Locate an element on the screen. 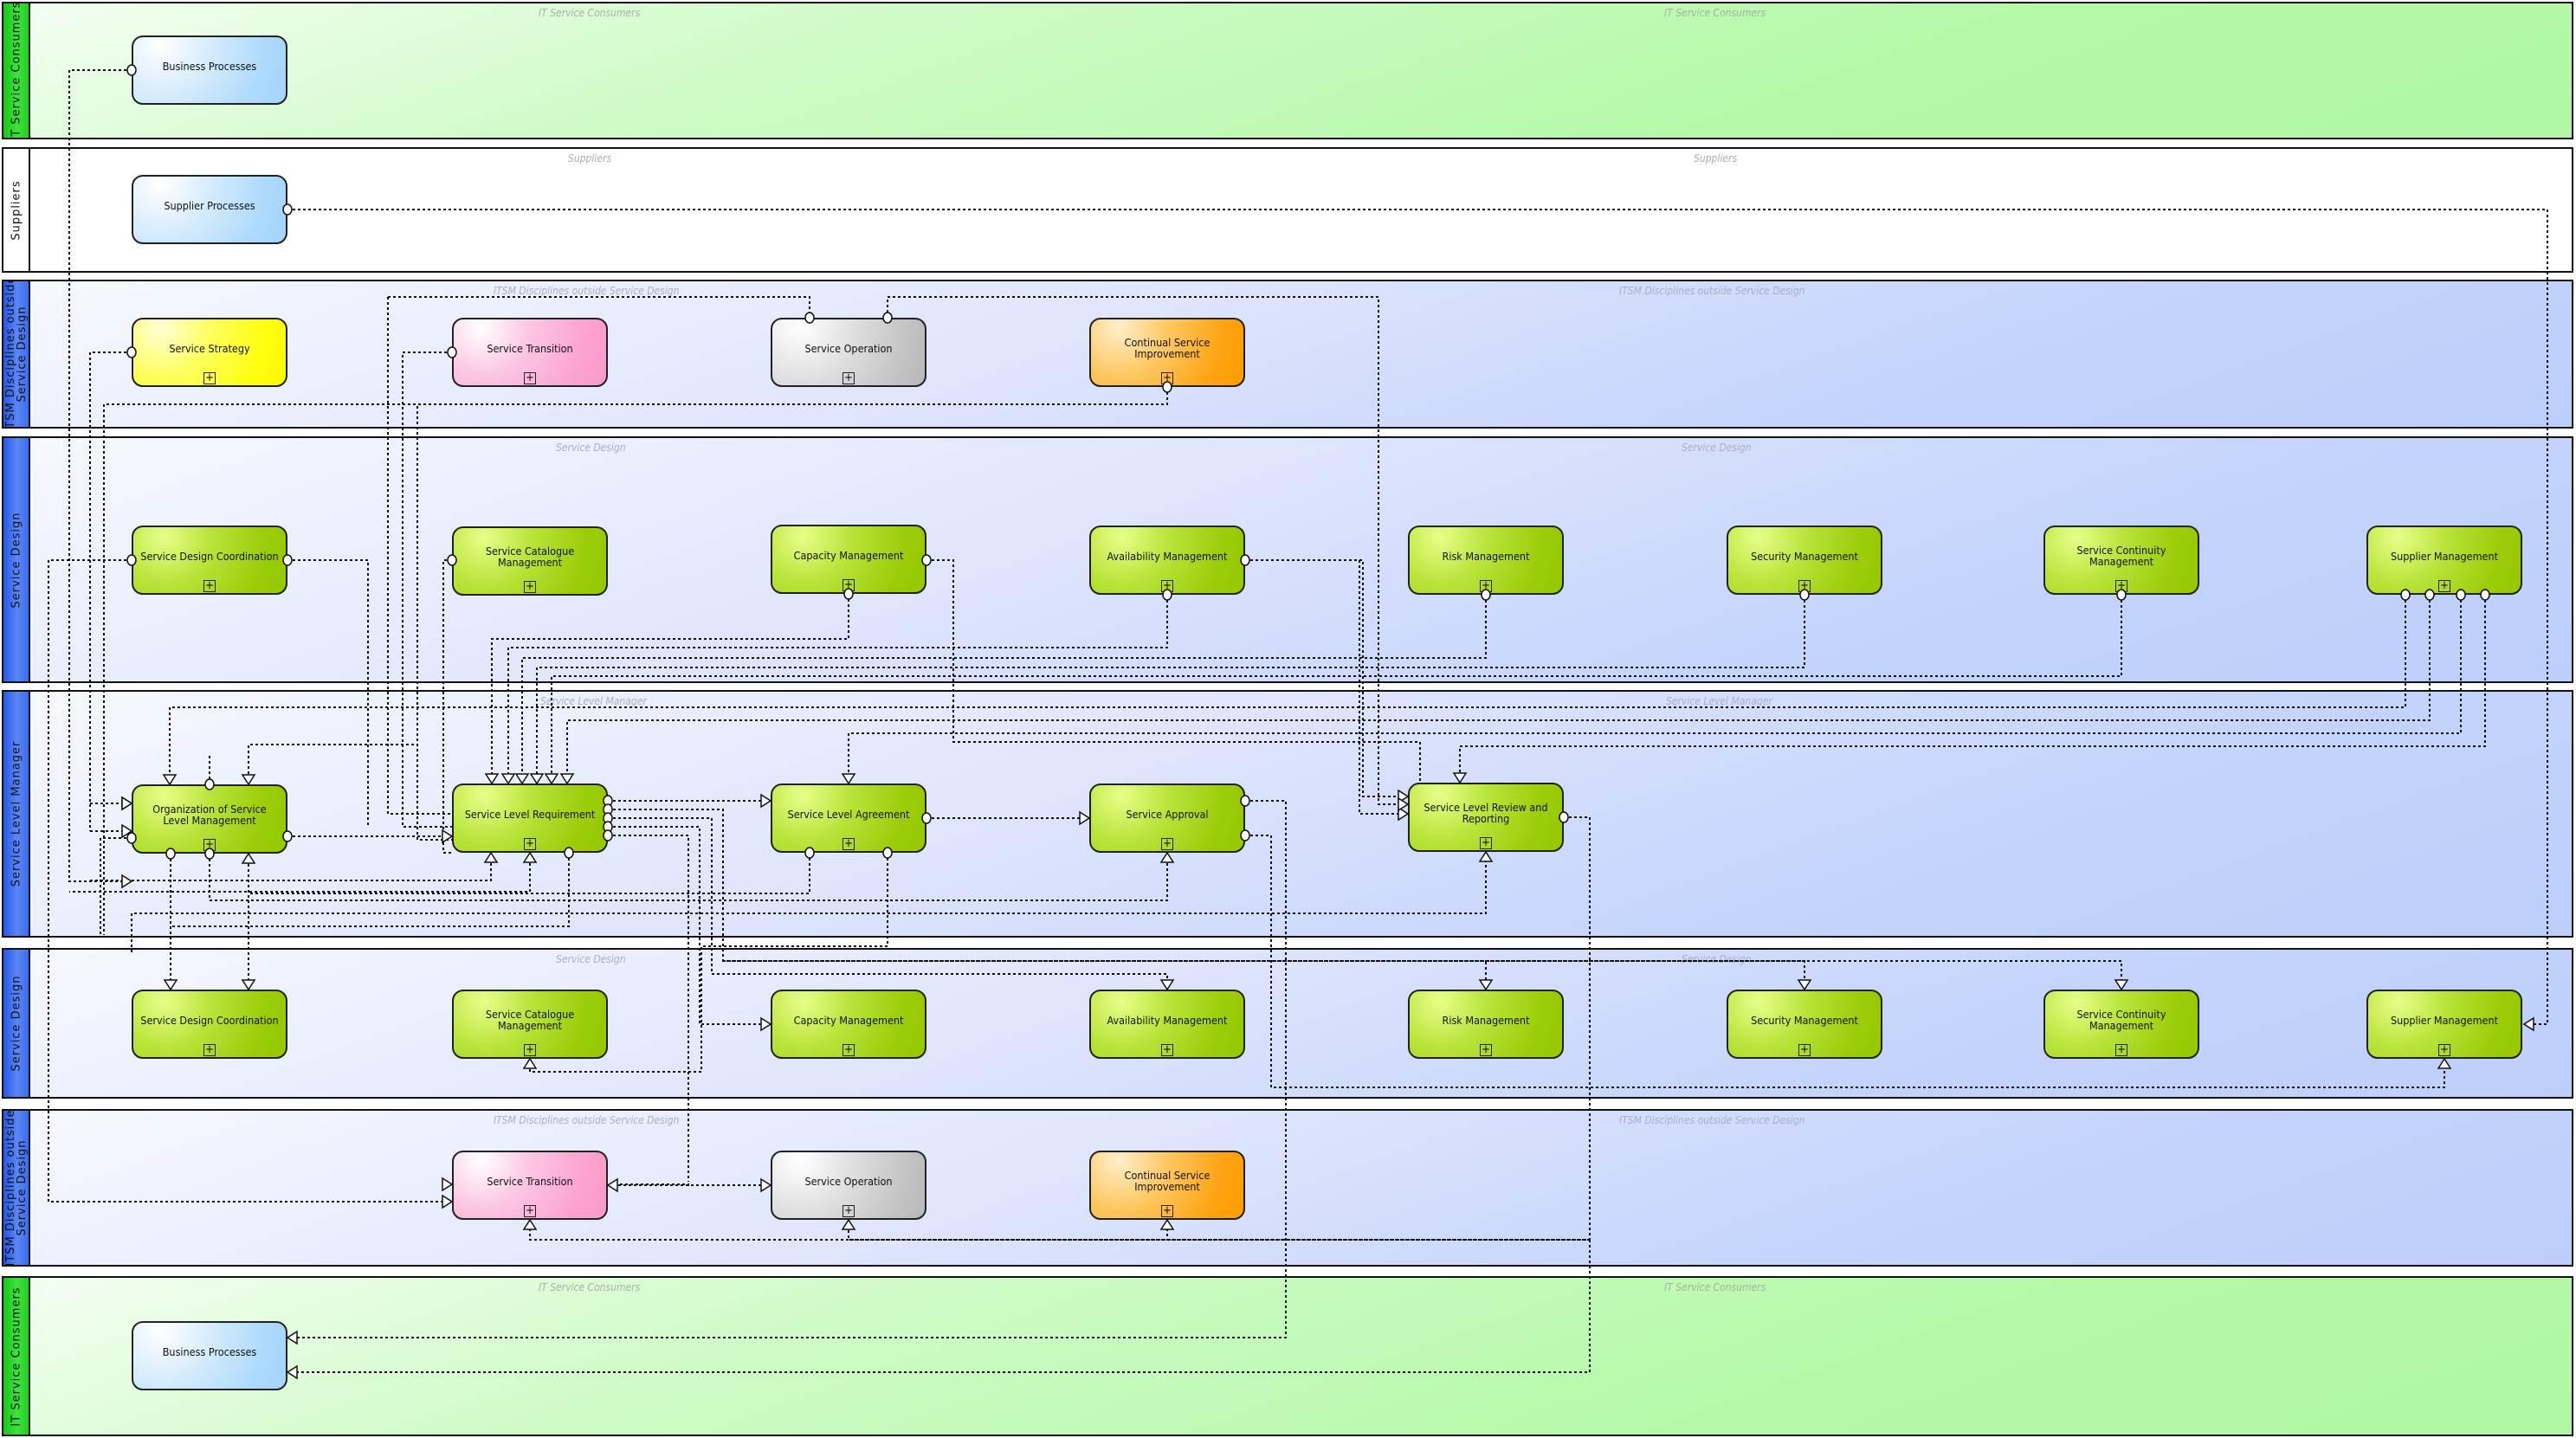 The height and width of the screenshot is (1438, 2576). node-service-approval: Service Approval + is located at coordinates (1167, 818).